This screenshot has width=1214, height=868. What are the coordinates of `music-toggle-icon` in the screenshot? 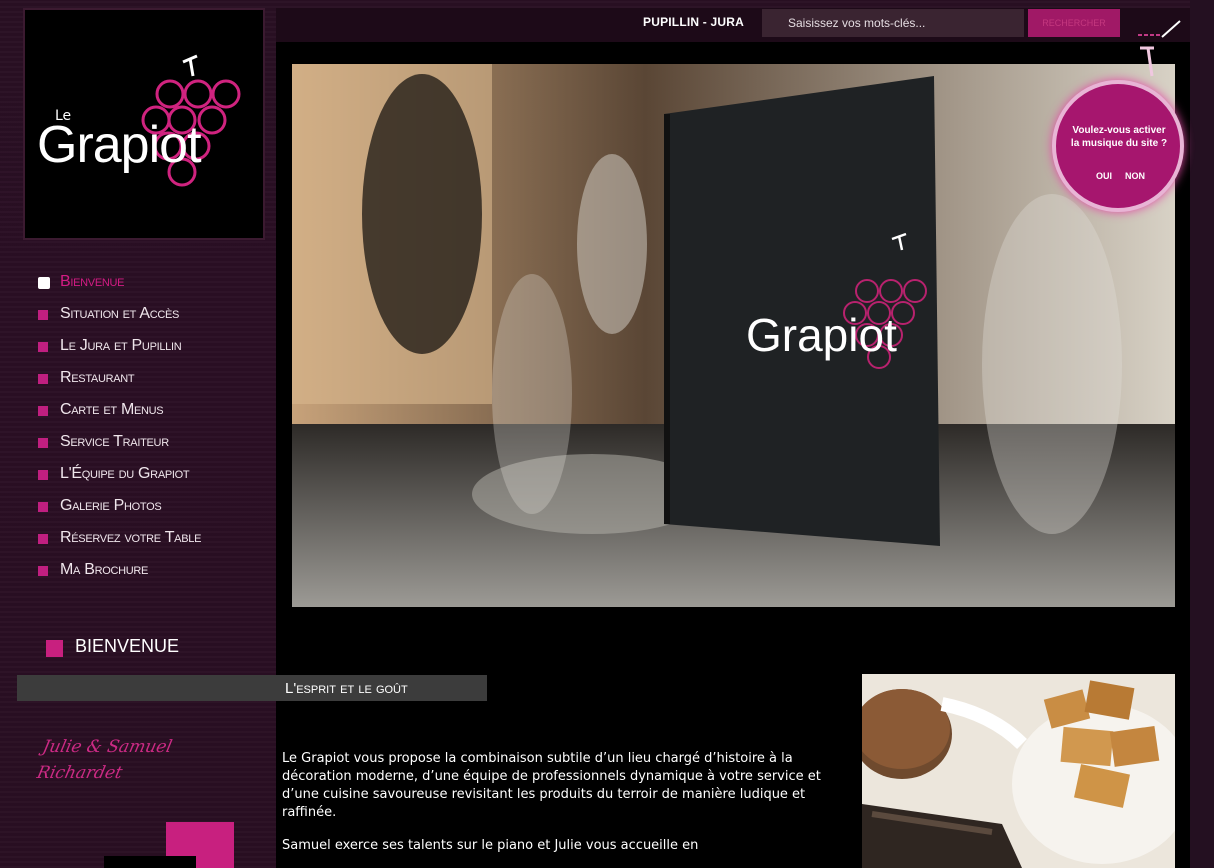 It's located at (1161, 30).